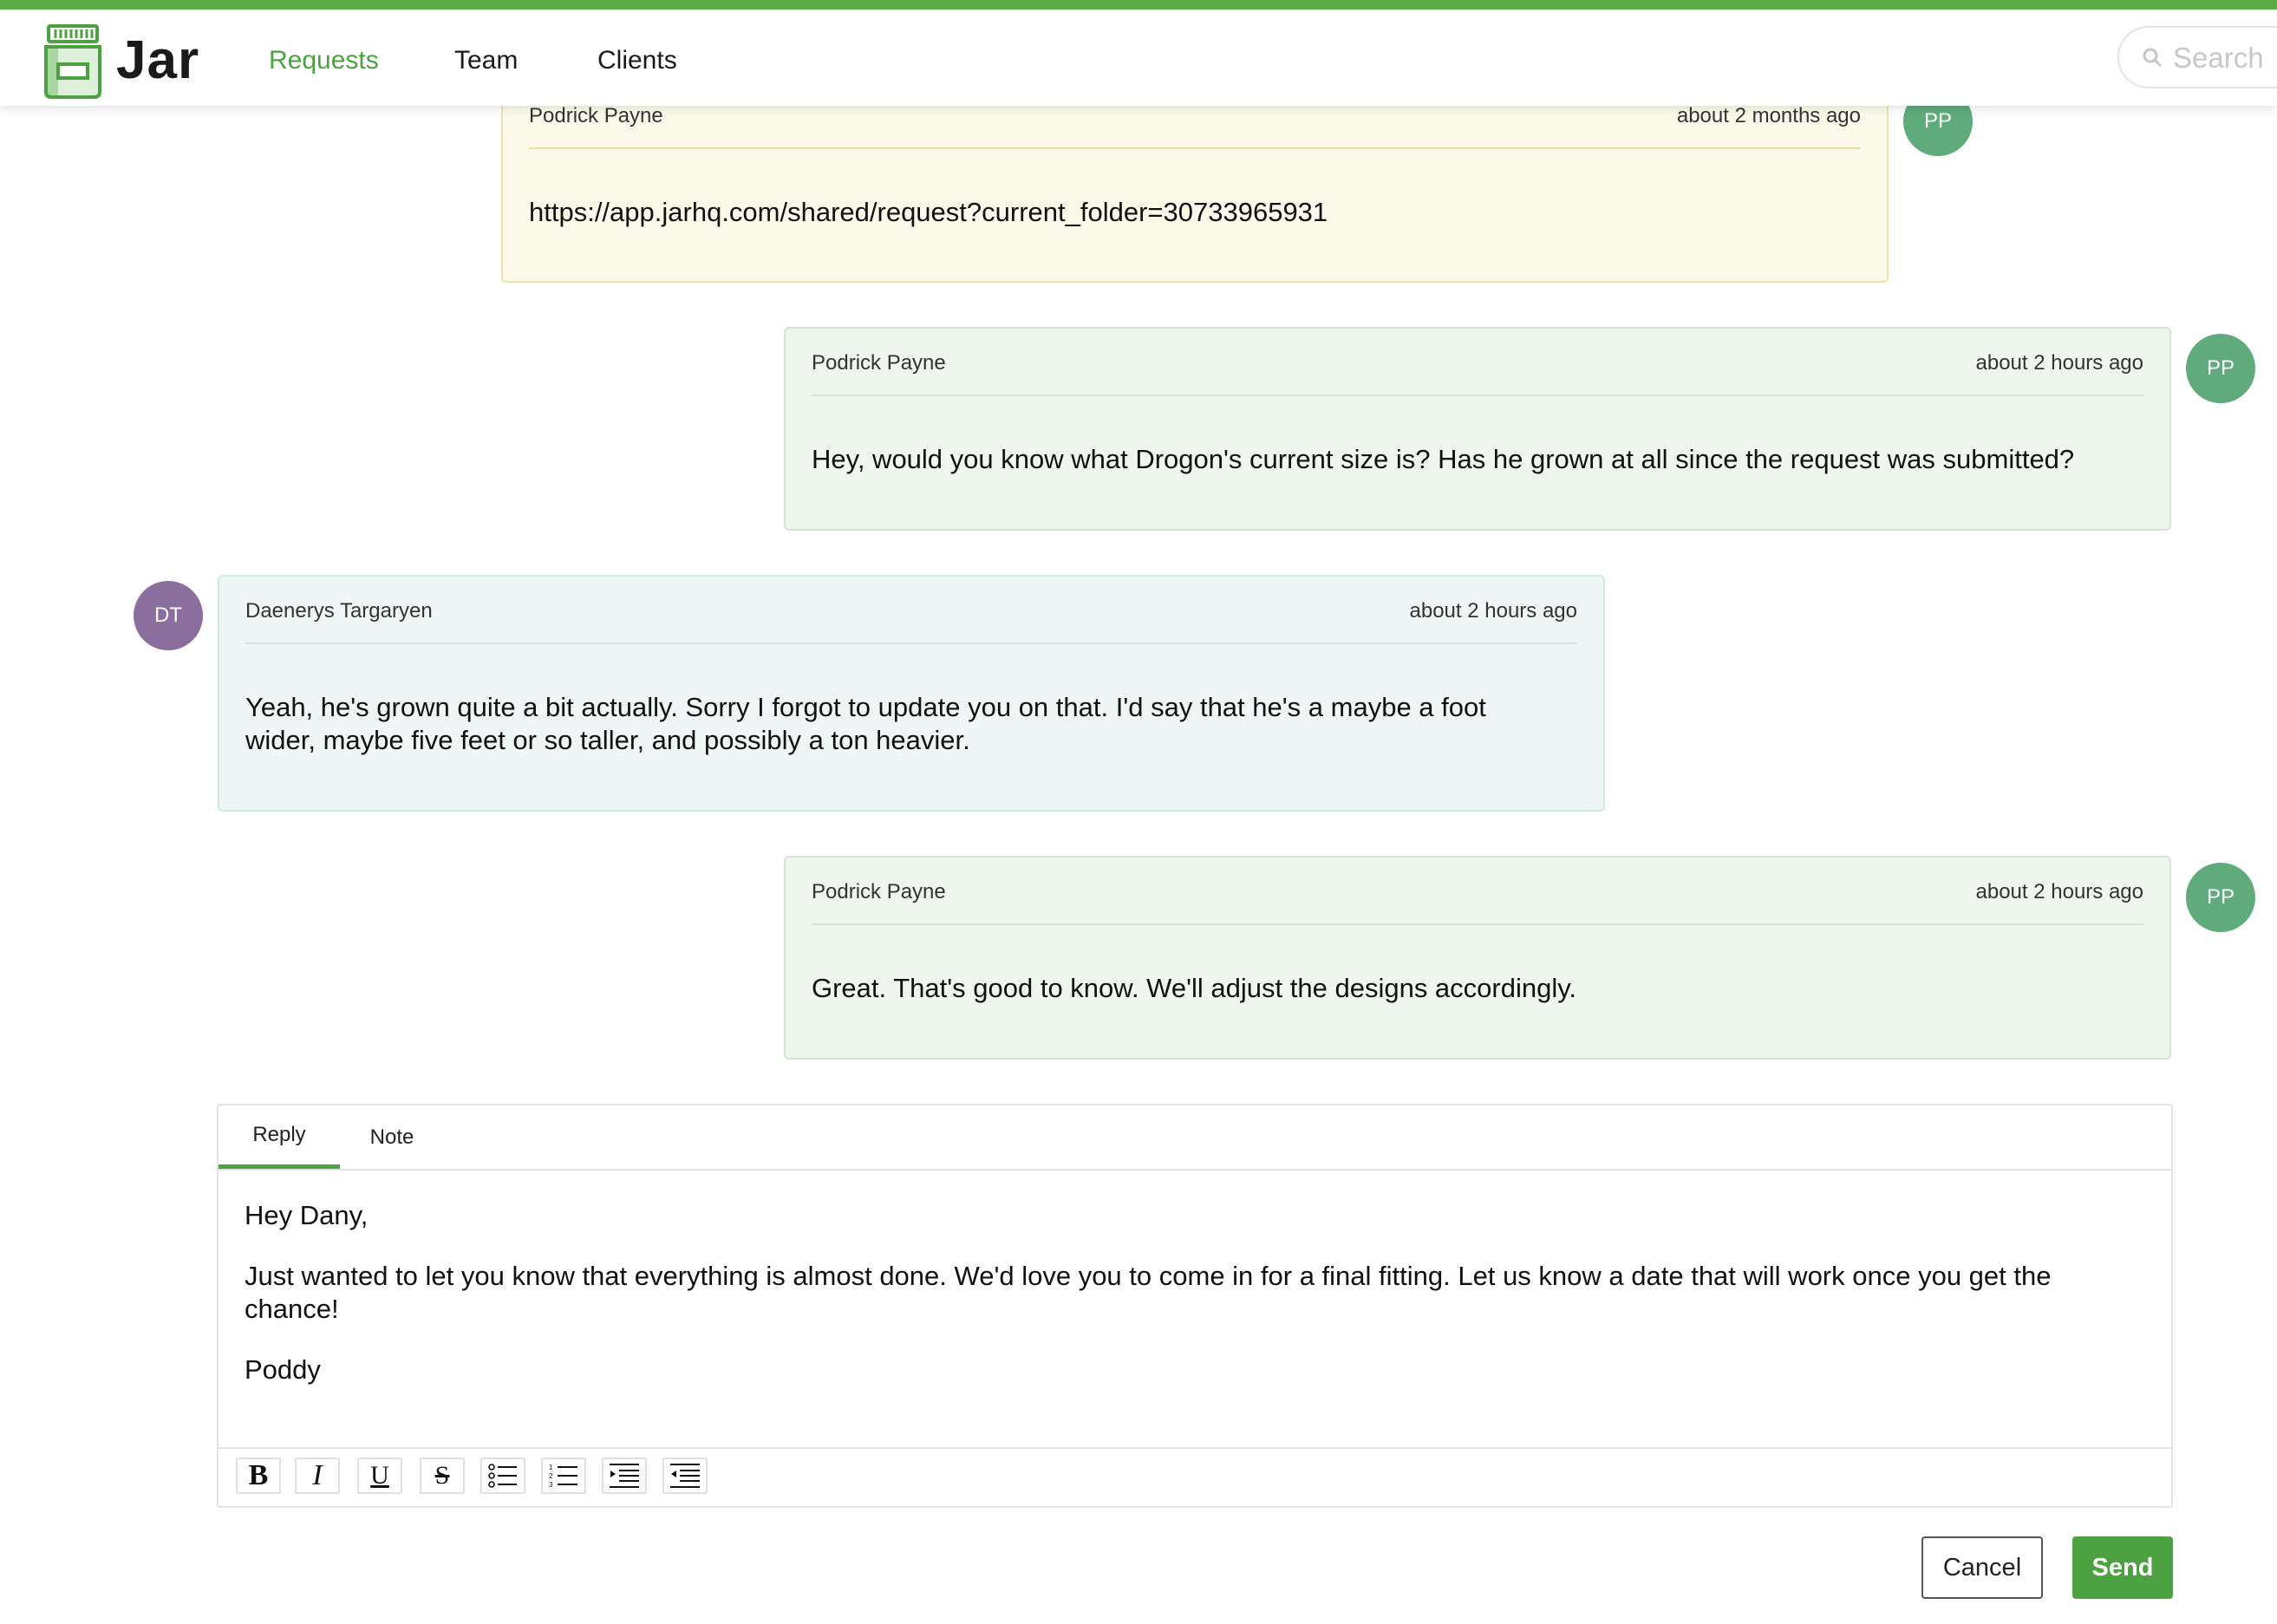 The image size is (2277, 1624). I want to click on outdent-icon, so click(685, 1476).